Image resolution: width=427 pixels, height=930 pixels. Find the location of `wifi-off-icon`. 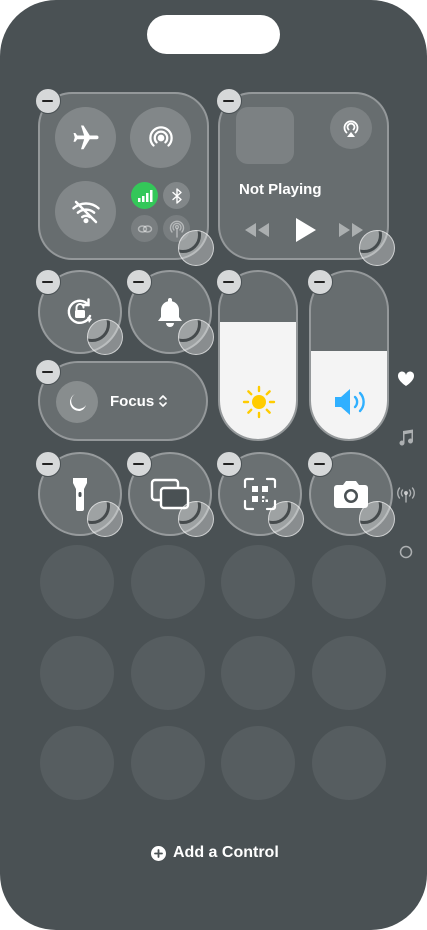

wifi-off-icon is located at coordinates (86, 212).